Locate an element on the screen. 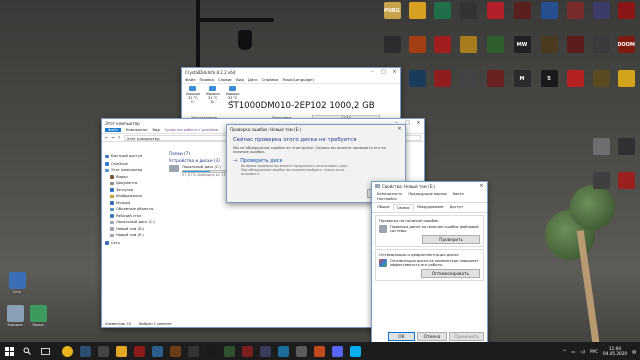 This screenshot has height=360, width=640. props-cancel-button: Отмена is located at coordinates (432, 336).